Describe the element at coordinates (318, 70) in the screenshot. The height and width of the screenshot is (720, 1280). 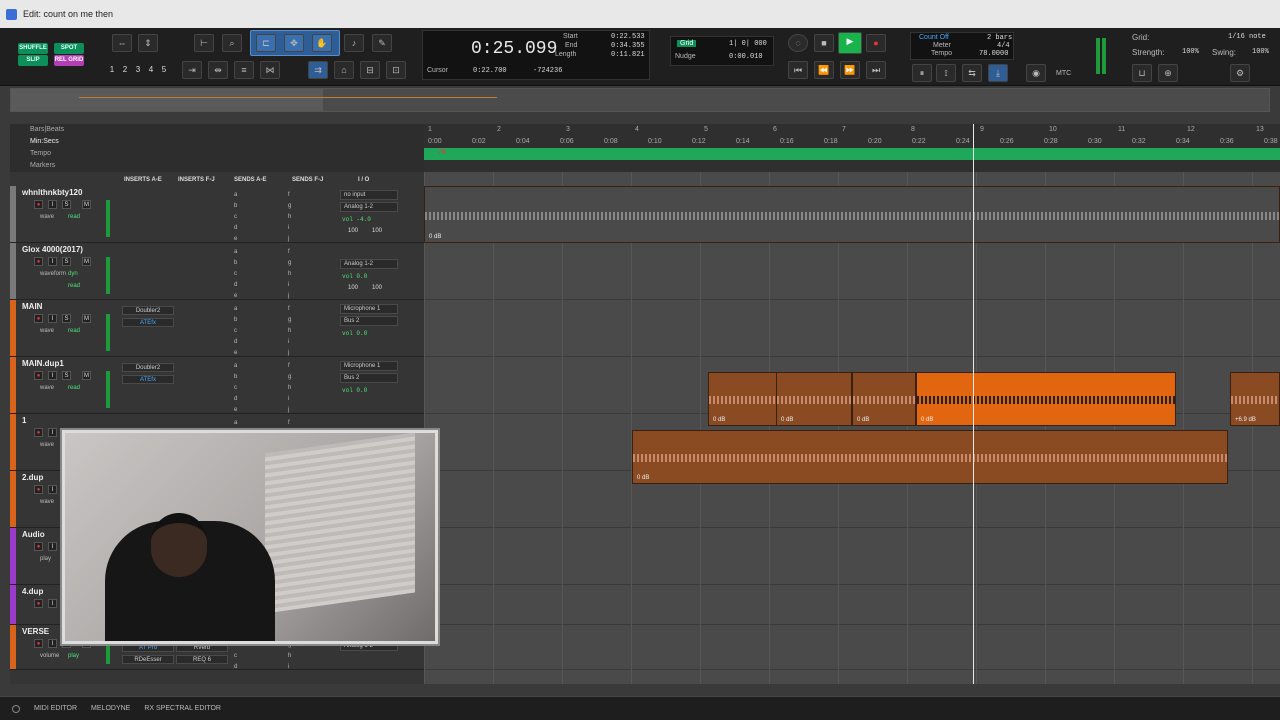
I see `tab-to-transient-icon: ⇉` at that location.